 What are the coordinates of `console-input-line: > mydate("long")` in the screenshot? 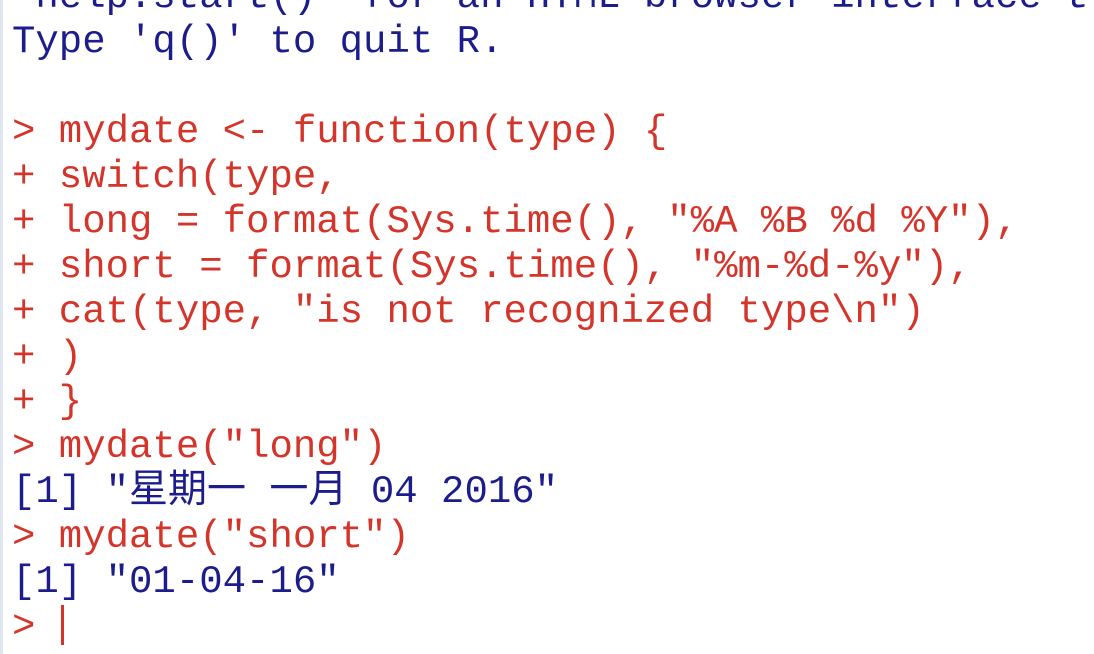 It's located at (199, 447).